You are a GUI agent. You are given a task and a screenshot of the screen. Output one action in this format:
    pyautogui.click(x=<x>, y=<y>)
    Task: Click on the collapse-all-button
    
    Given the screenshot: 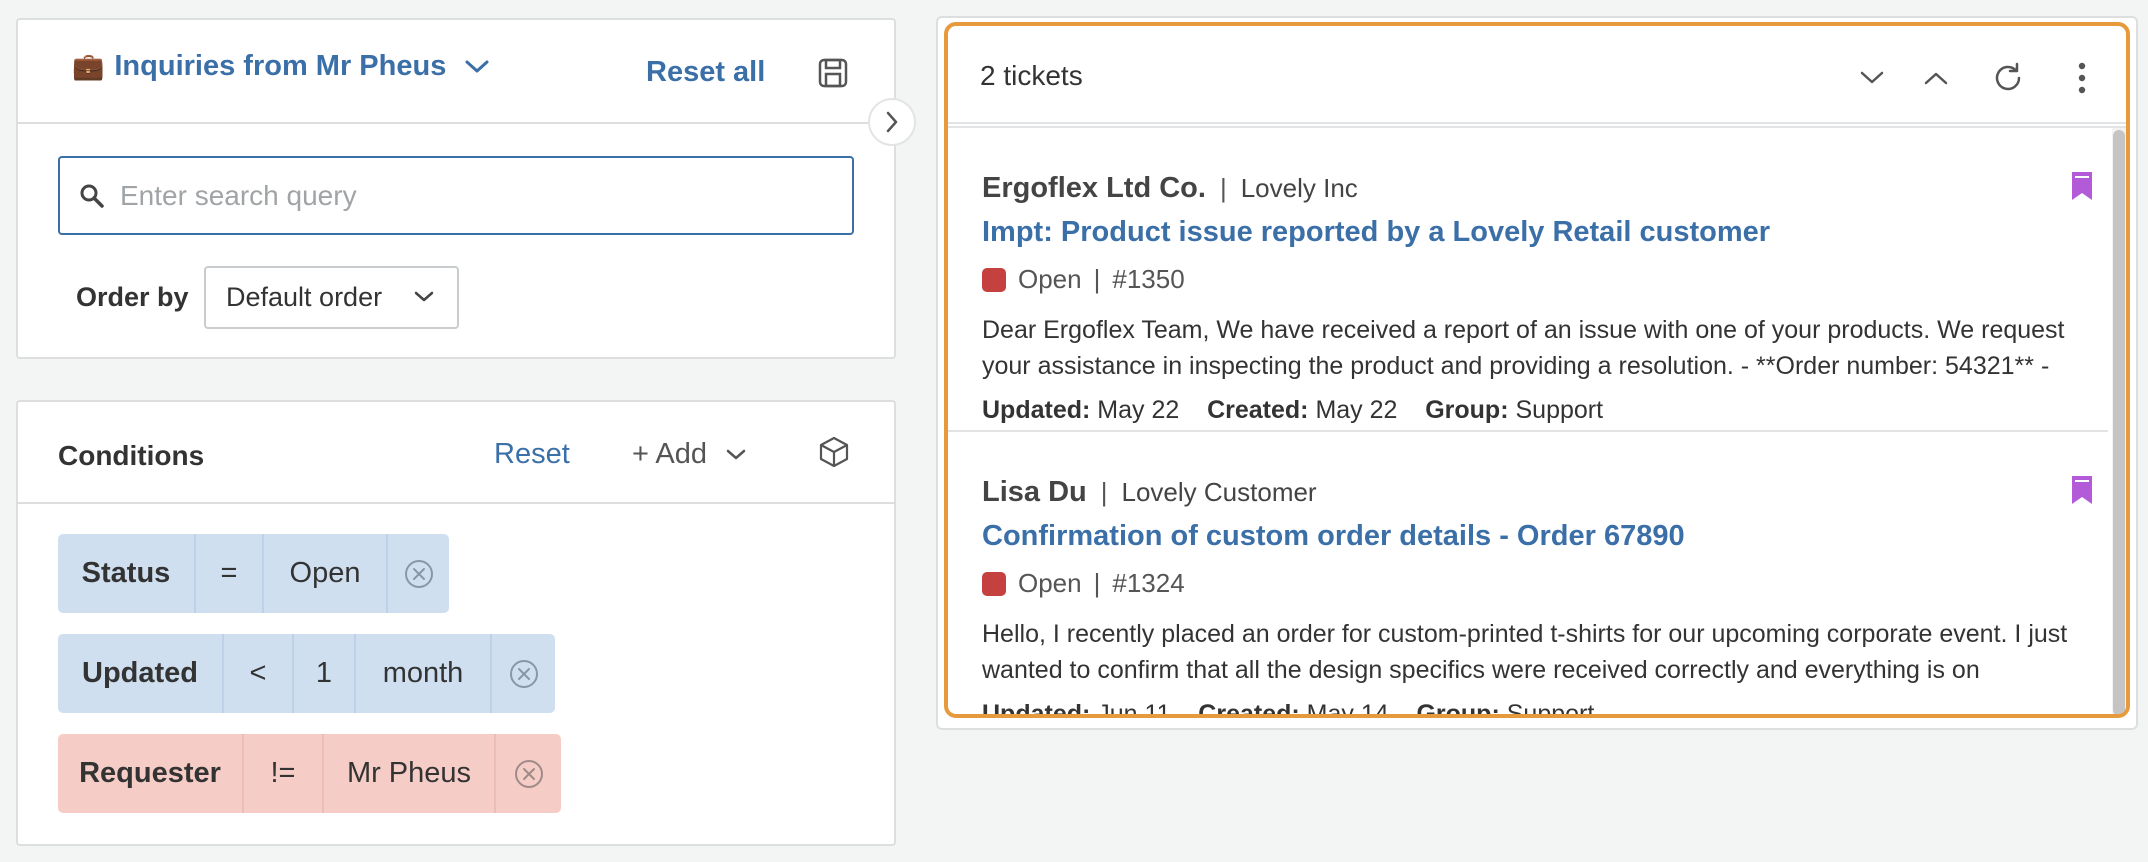 What is the action you would take?
    pyautogui.click(x=1936, y=78)
    